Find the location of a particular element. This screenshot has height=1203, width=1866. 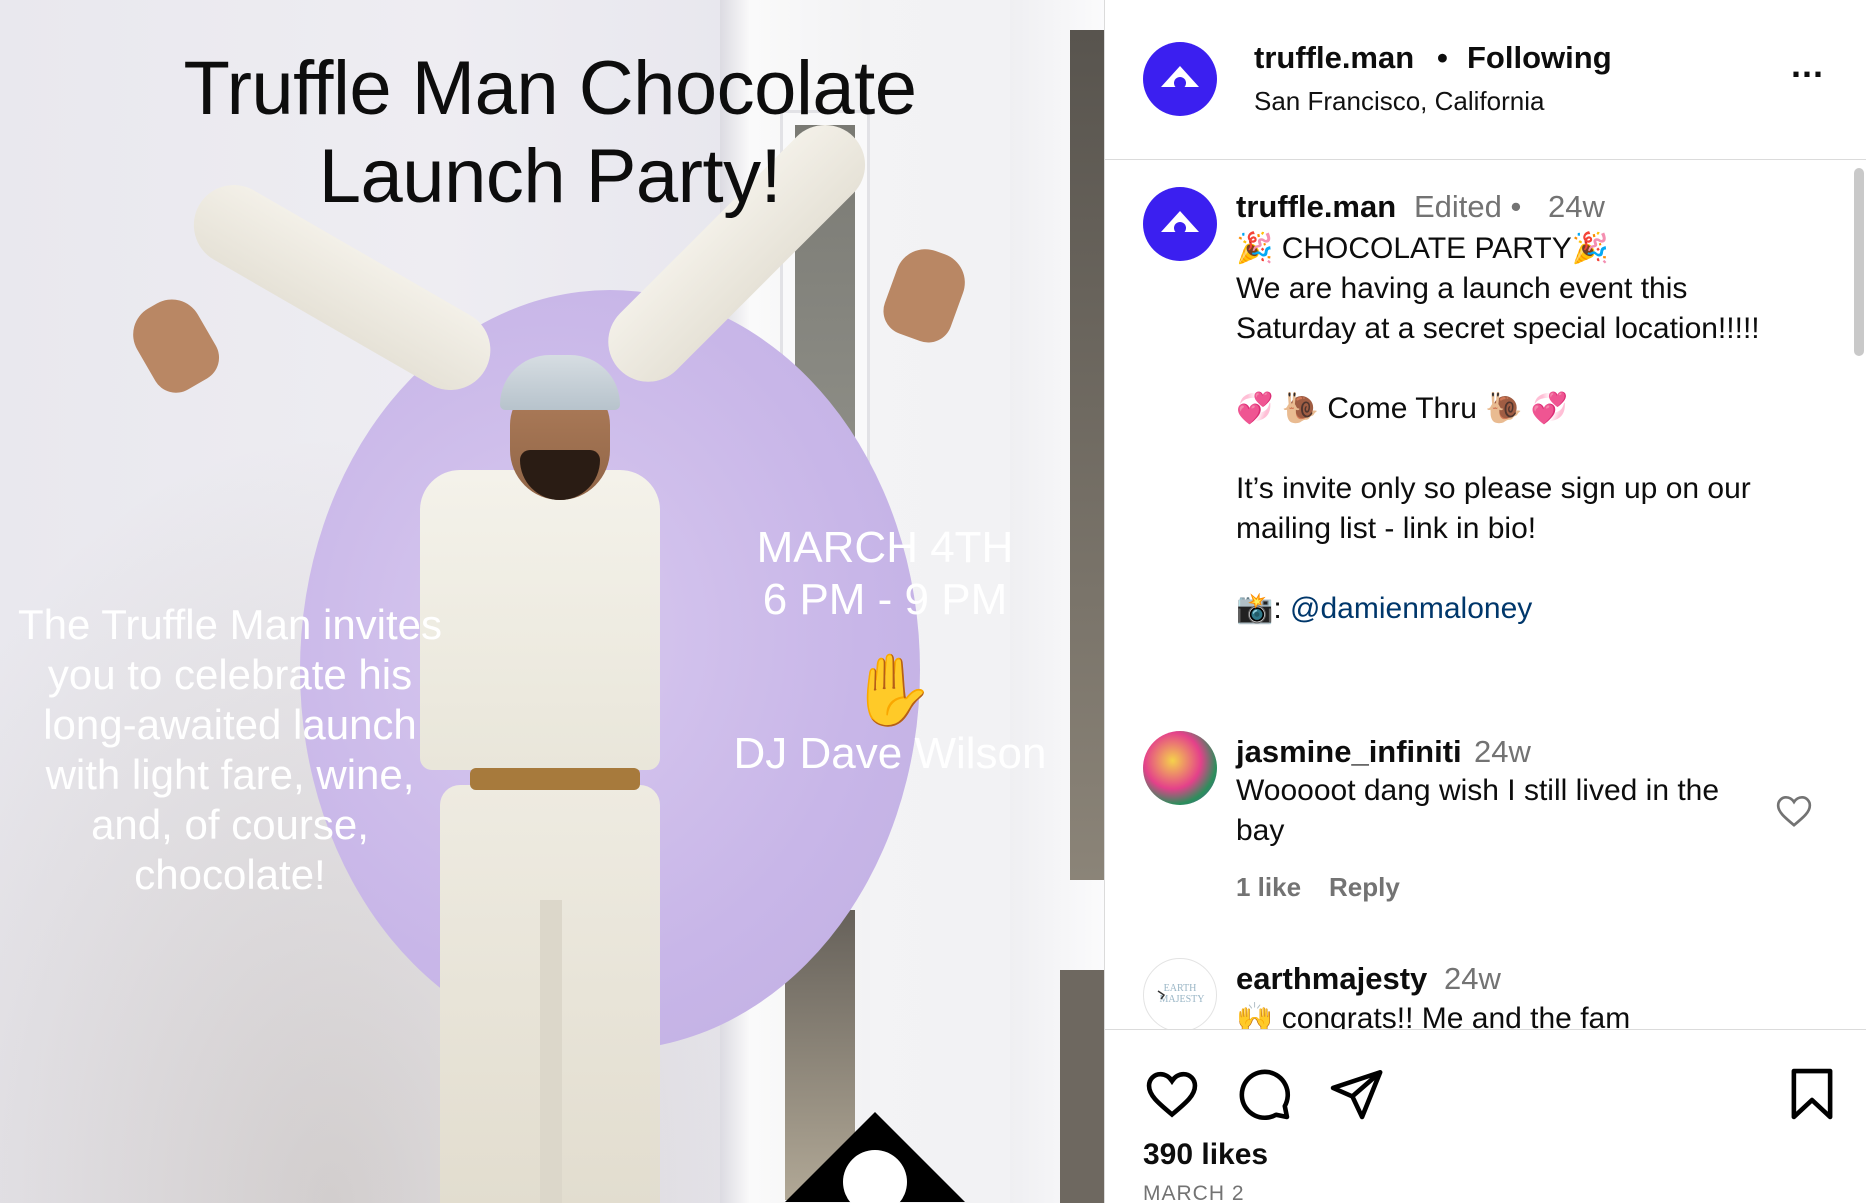

heart-icon is located at coordinates (1794, 811).